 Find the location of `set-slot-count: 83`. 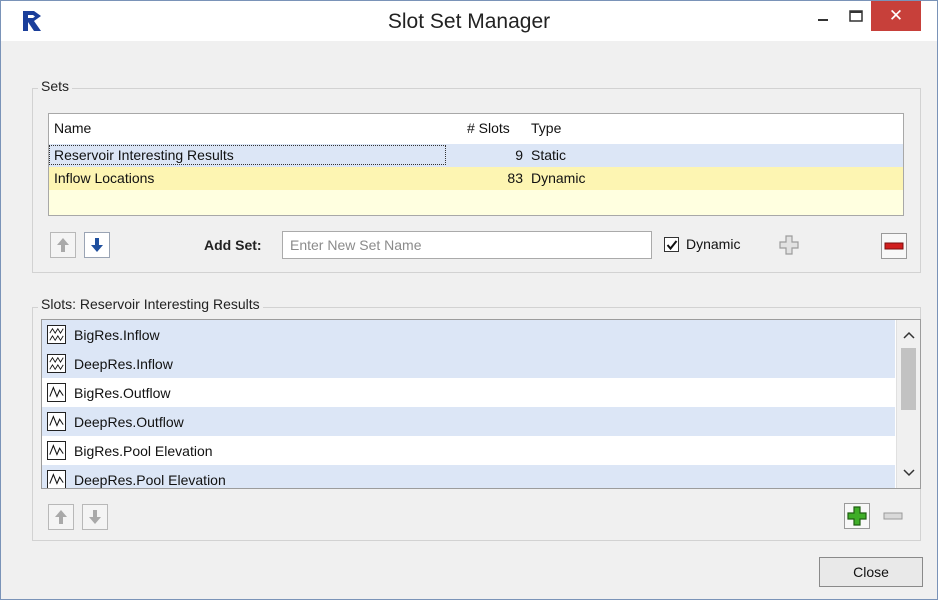

set-slot-count: 83 is located at coordinates (515, 178).